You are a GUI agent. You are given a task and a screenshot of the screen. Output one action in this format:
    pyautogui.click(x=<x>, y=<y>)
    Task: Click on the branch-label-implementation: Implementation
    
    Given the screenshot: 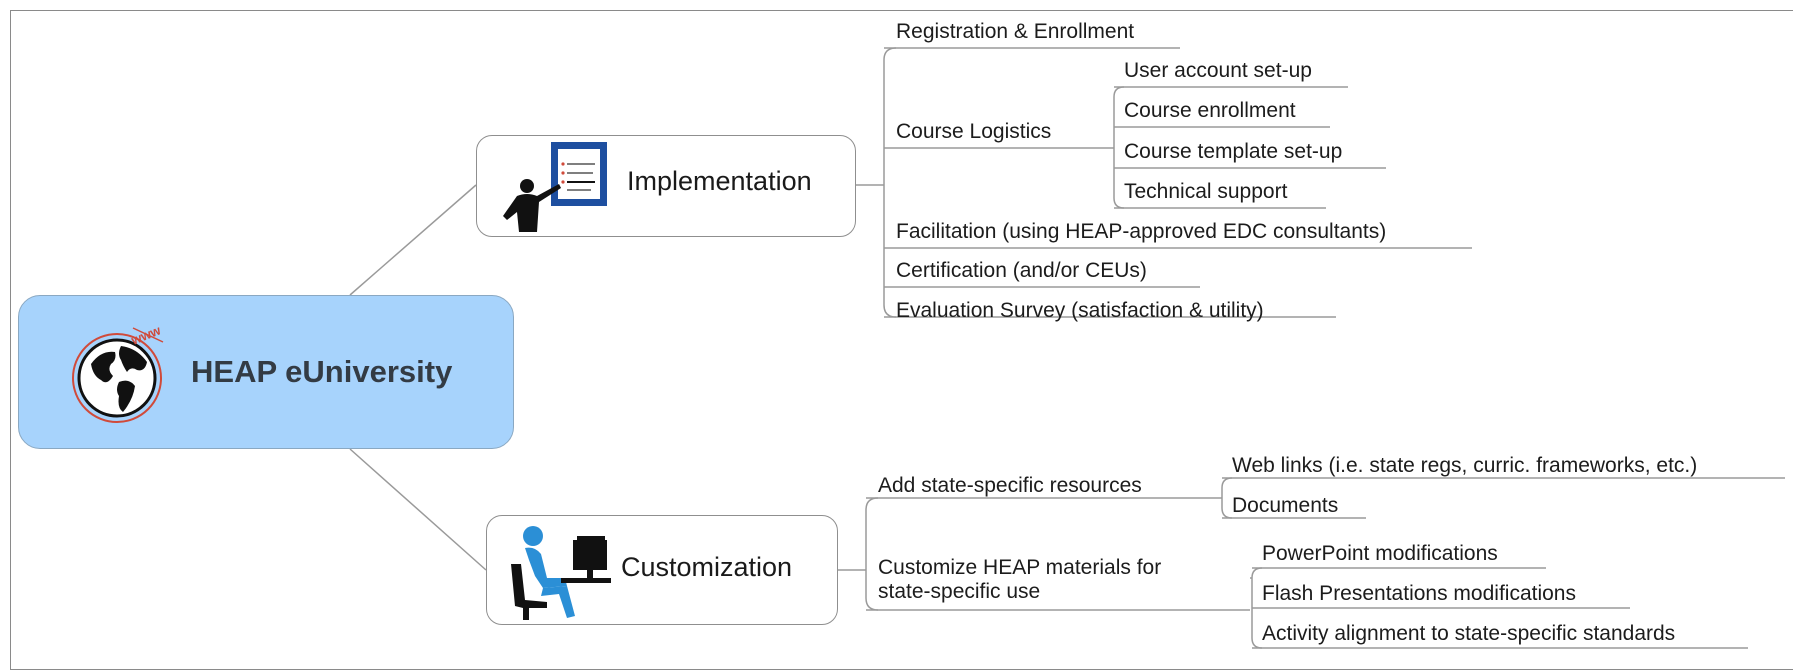 What is the action you would take?
    pyautogui.click(x=719, y=181)
    